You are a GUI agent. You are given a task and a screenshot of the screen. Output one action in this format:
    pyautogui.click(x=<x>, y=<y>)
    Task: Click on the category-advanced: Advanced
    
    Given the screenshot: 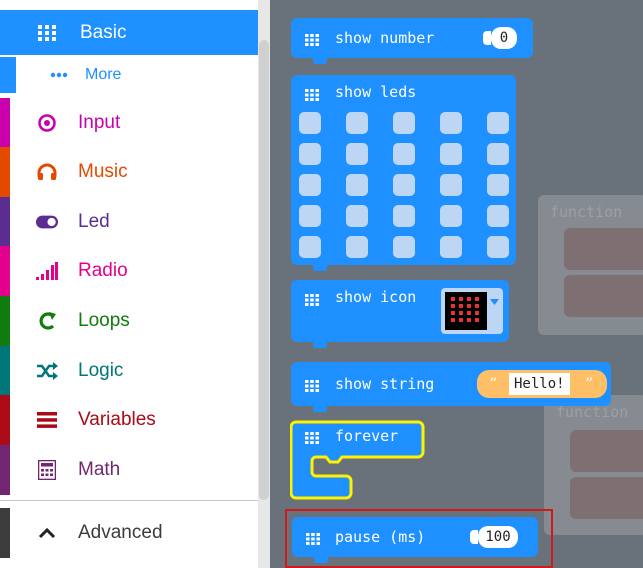 What is the action you would take?
    pyautogui.click(x=129, y=533)
    